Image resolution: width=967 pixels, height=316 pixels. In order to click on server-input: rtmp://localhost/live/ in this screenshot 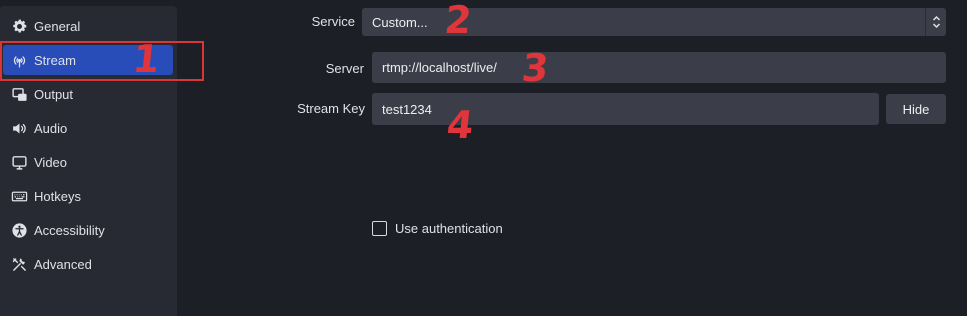, I will do `click(659, 67)`.